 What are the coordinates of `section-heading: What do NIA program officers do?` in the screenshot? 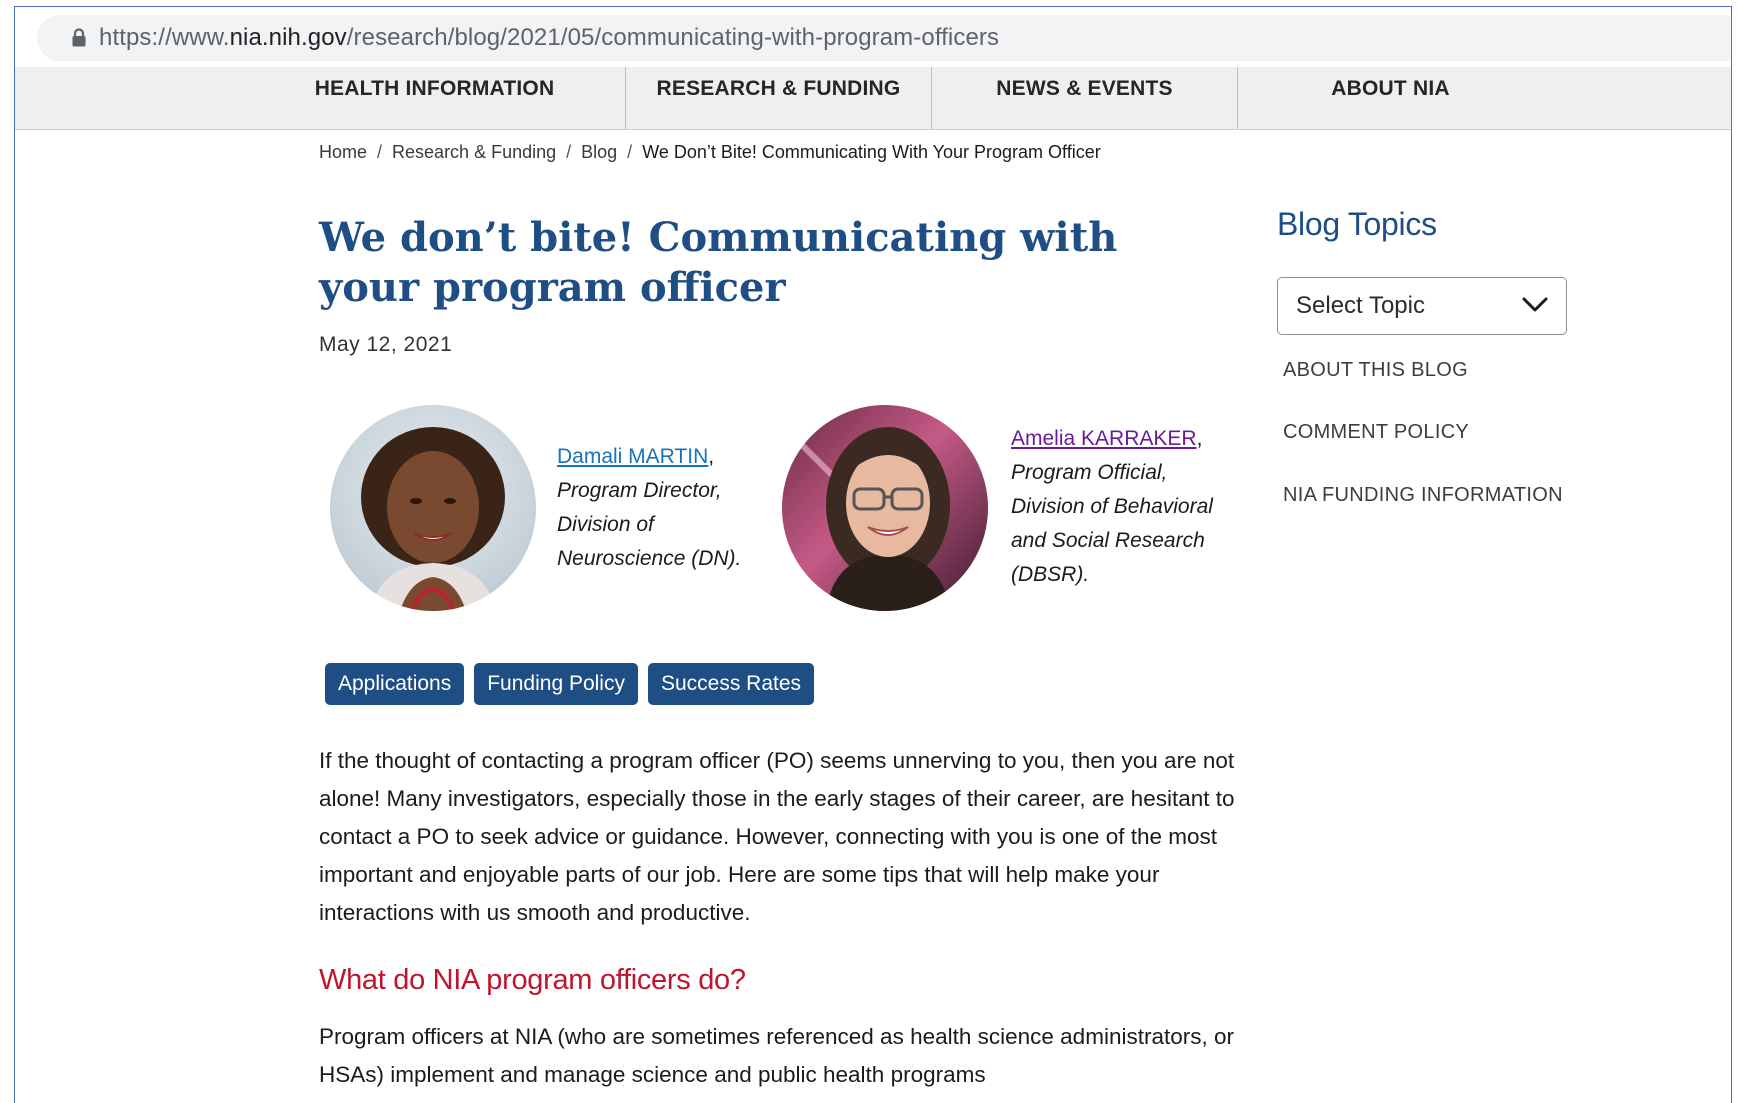 It's located at (532, 980).